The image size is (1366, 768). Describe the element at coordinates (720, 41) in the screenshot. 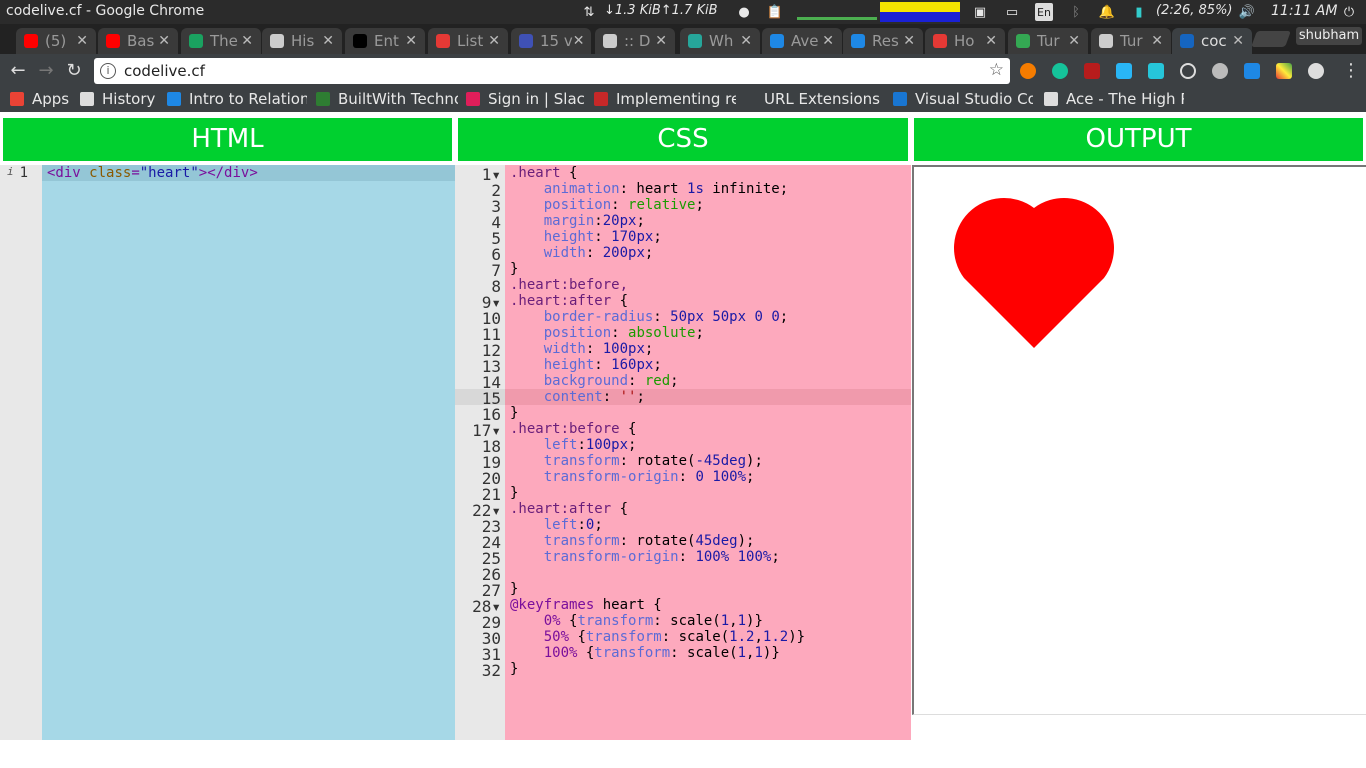

I see `tab-8: Wh ✕` at that location.